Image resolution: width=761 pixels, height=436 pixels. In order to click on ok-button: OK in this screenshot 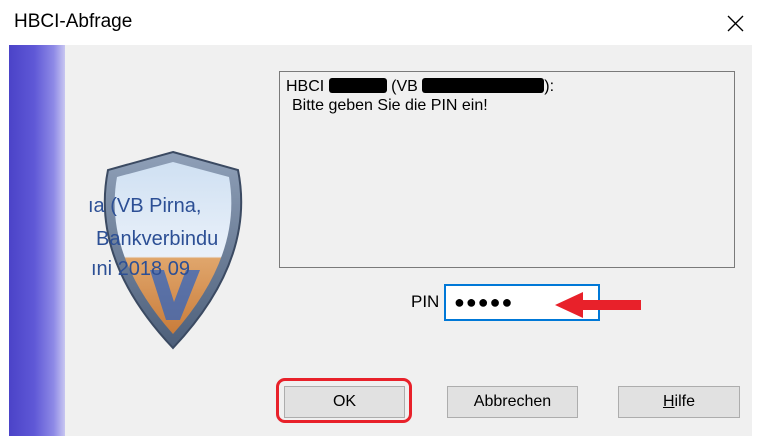, I will do `click(344, 402)`.